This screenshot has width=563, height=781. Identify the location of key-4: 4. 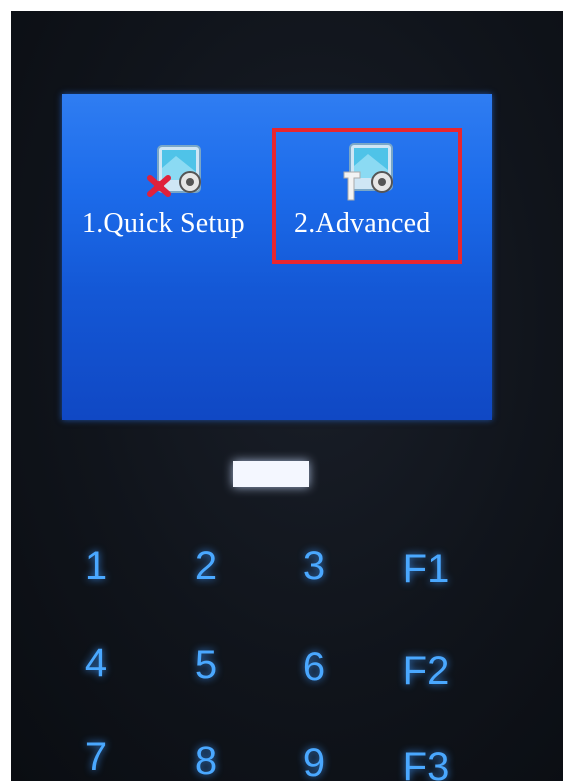
(96, 663).